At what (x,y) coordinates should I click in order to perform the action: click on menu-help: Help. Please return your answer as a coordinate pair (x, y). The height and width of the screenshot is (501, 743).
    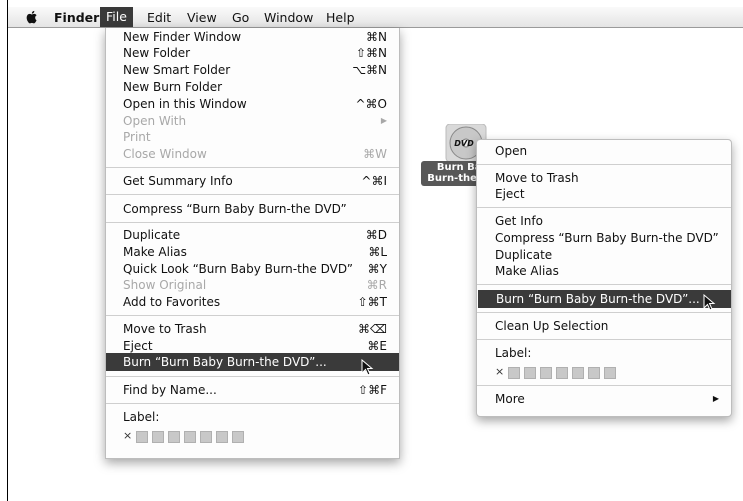
    Looking at the image, I should click on (340, 17).